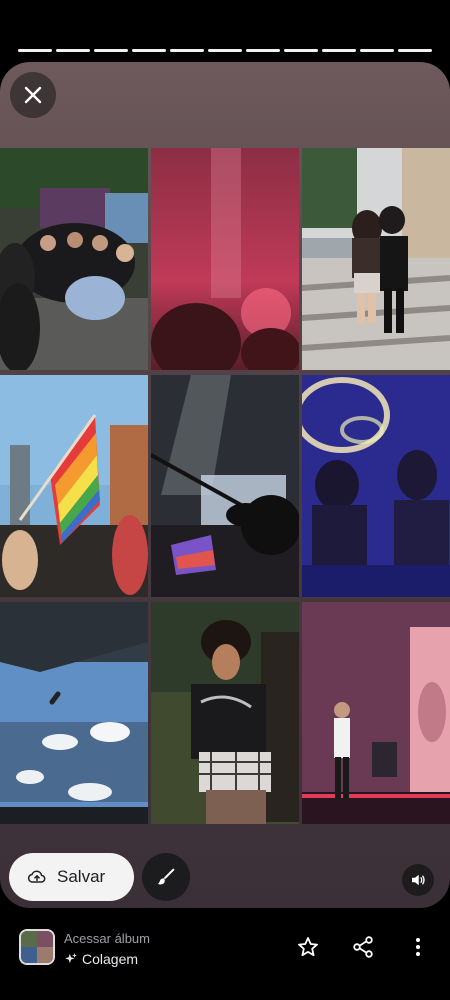 The height and width of the screenshot is (1000, 450). I want to click on favorite-button, so click(308, 947).